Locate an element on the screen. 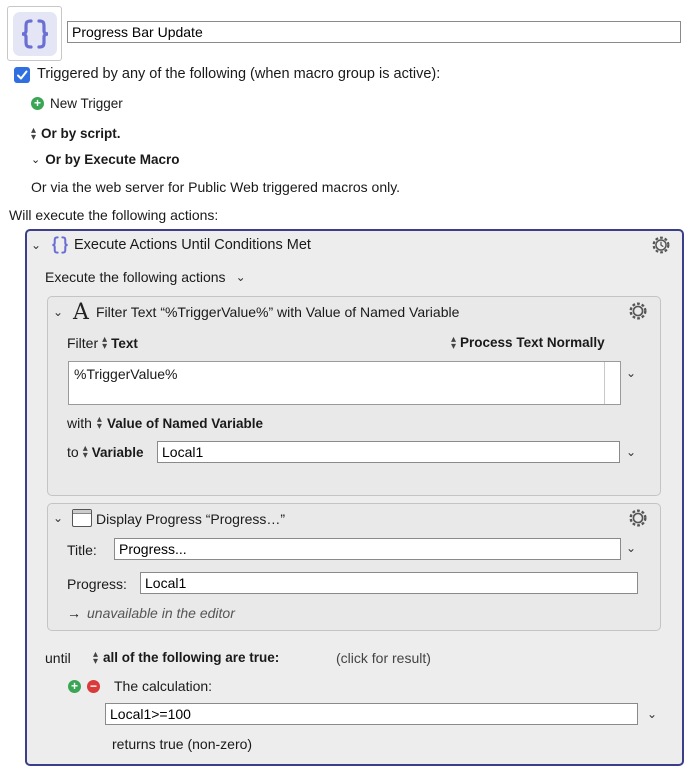 This screenshot has width=690, height=773. calculation-input: Local1>=100 is located at coordinates (371, 714).